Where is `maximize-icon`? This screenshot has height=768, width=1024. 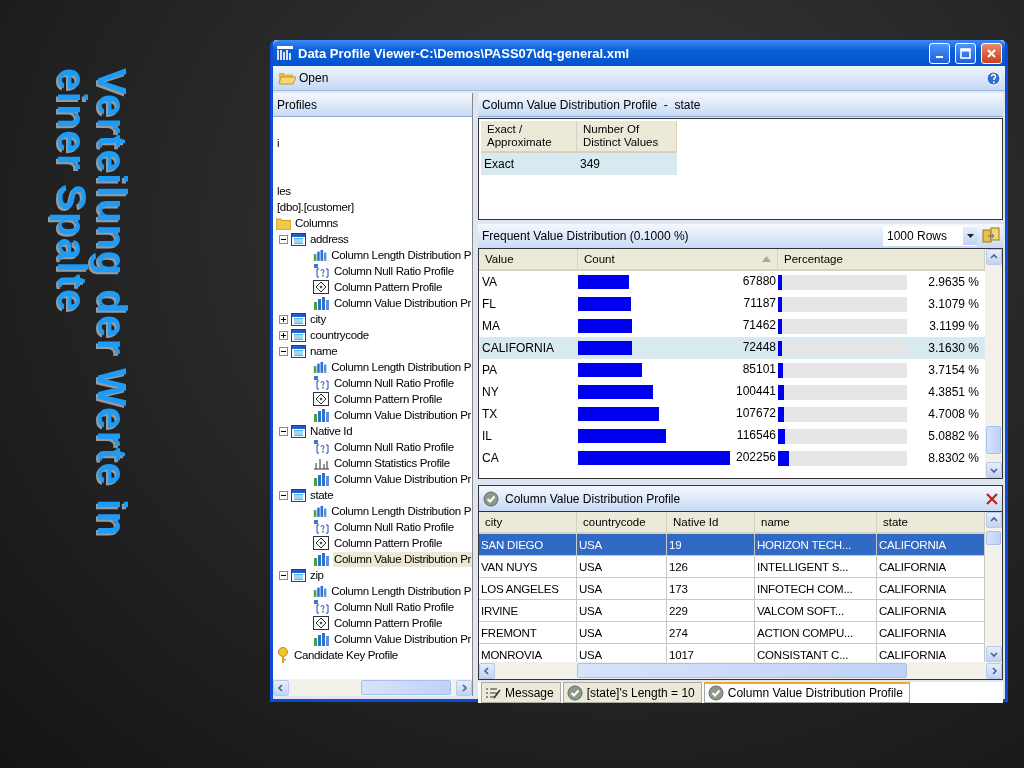
maximize-icon is located at coordinates (965, 53).